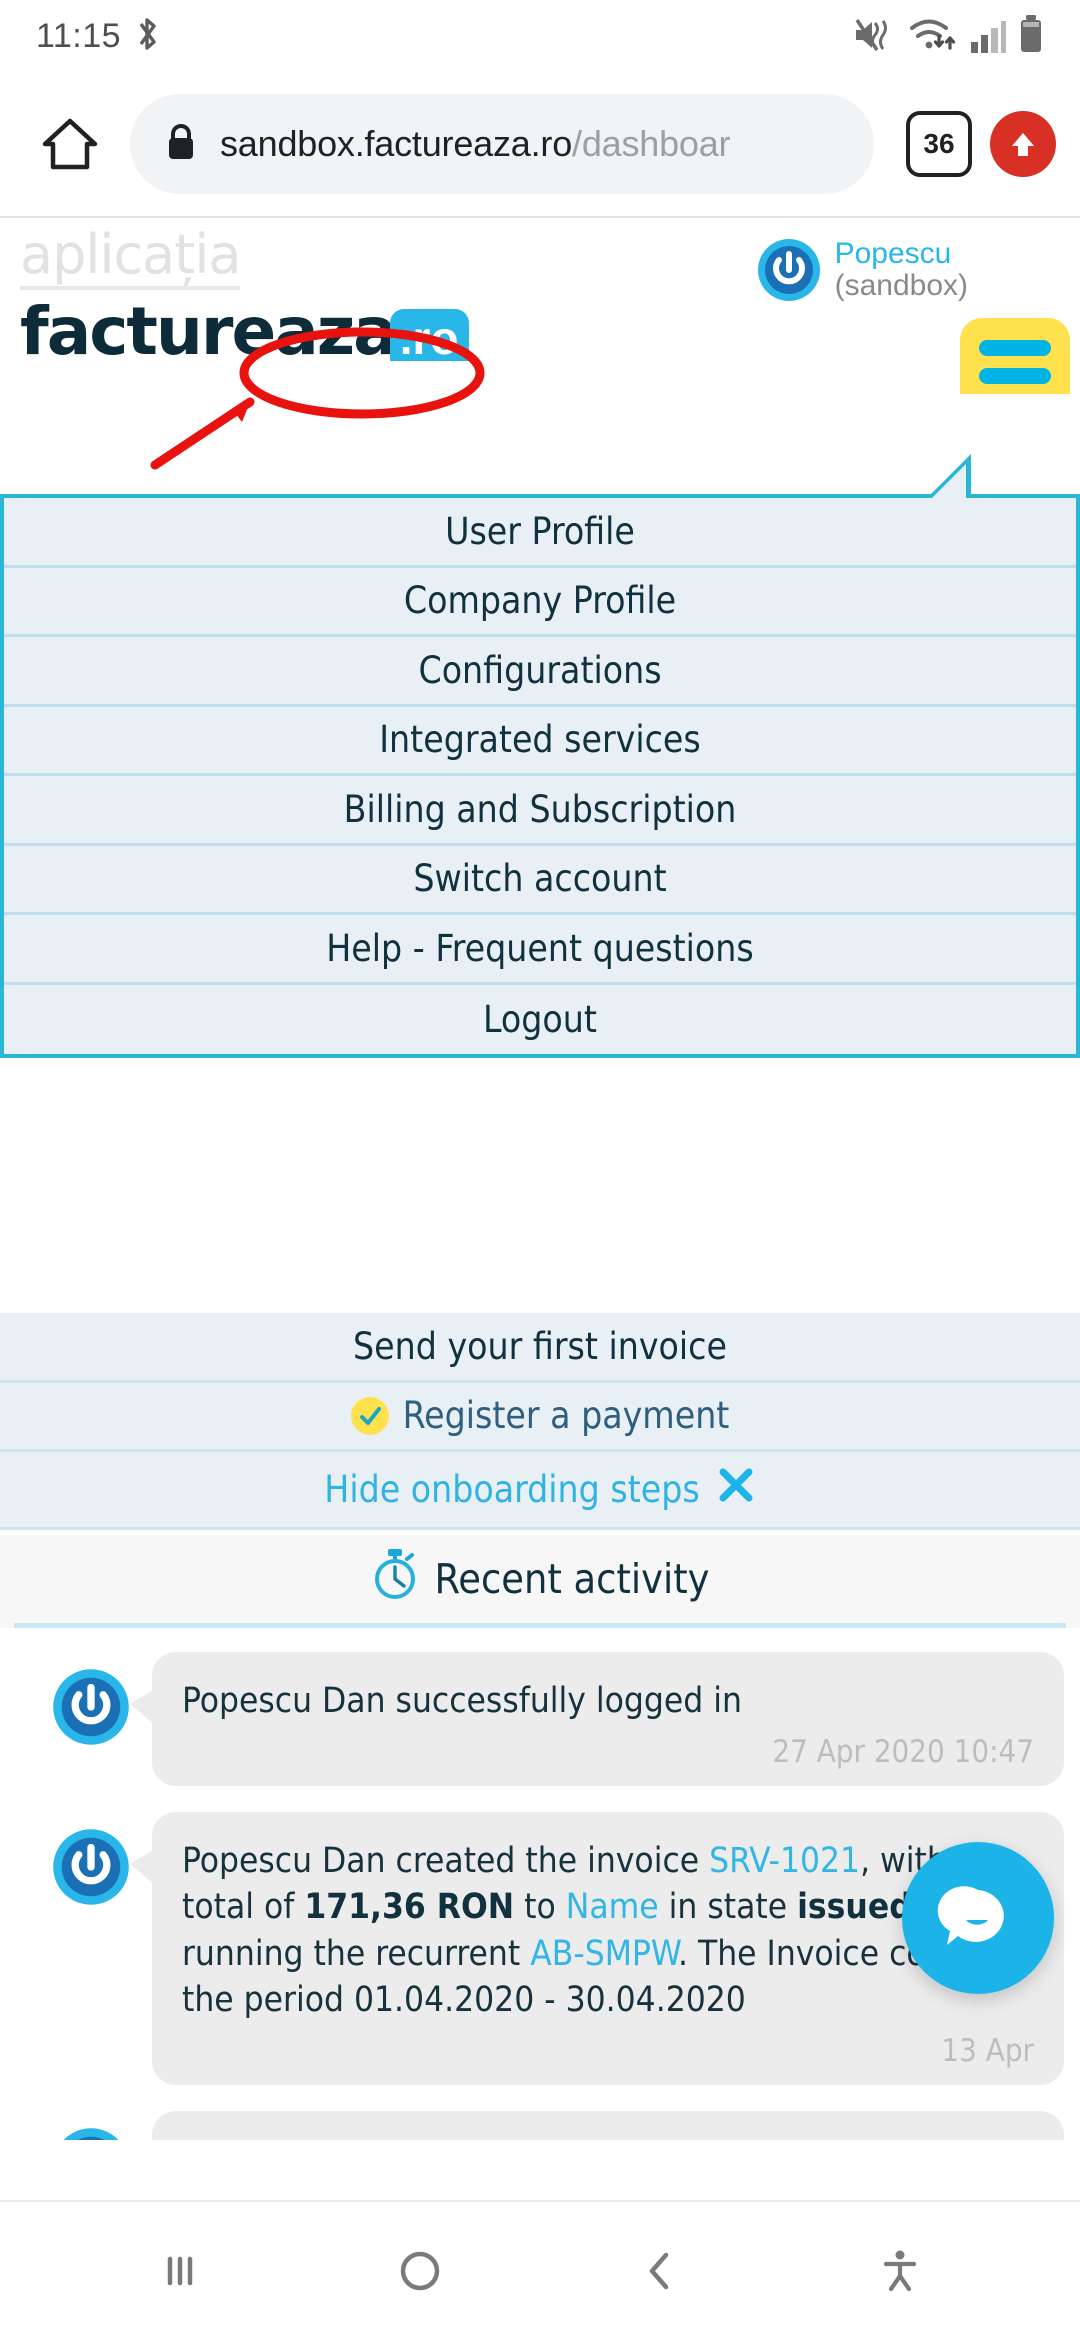 This screenshot has height=2340, width=1080. What do you see at coordinates (462, 1701) in the screenshot?
I see `activity-text-part: Popescu Dan successfully logged in` at bounding box center [462, 1701].